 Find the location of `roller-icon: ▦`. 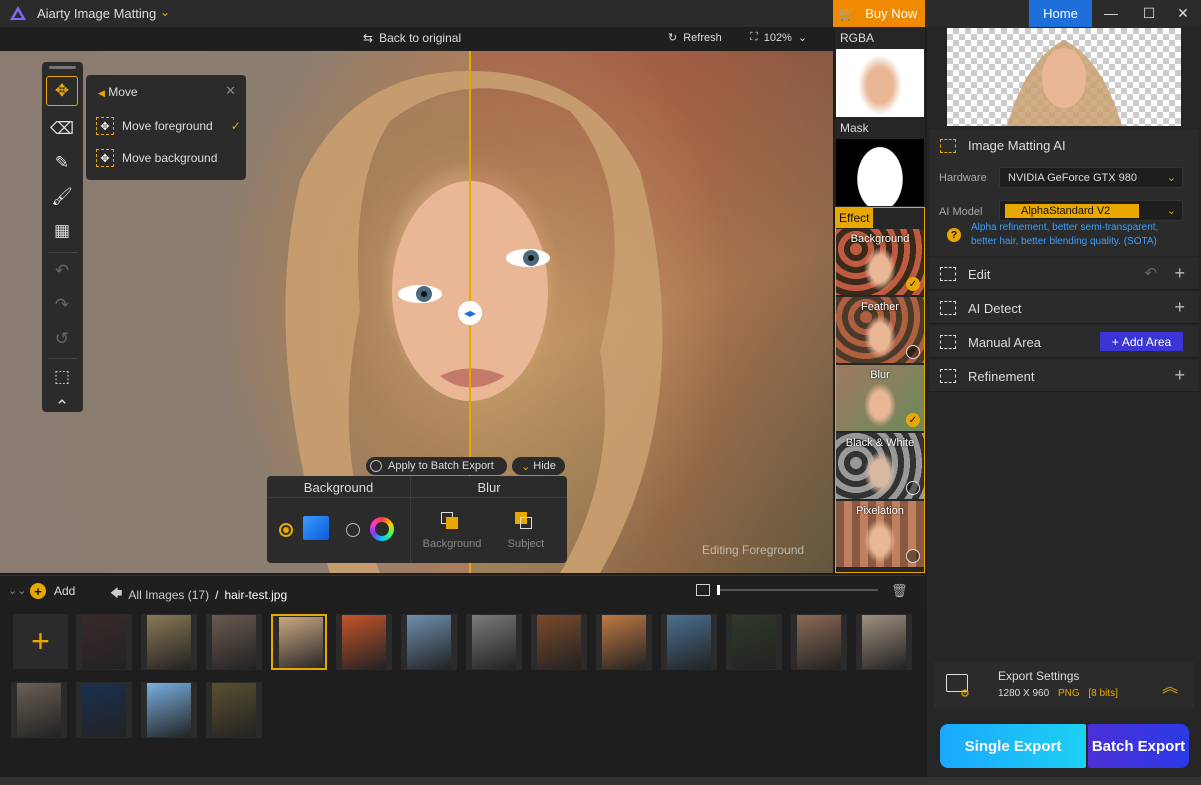

roller-icon: ▦ is located at coordinates (62, 231).